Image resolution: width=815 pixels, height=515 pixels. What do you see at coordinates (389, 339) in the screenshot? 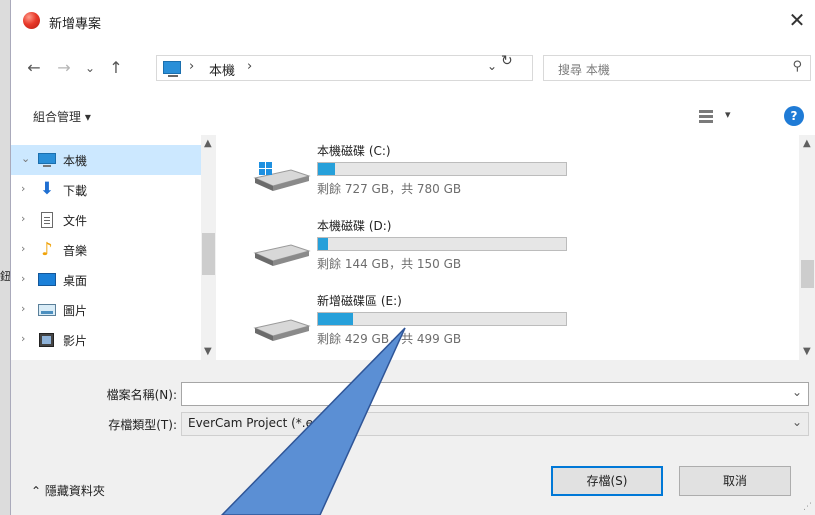
I see `drive-free-space: 剩餘 429 GB，共 499 GB` at bounding box center [389, 339].